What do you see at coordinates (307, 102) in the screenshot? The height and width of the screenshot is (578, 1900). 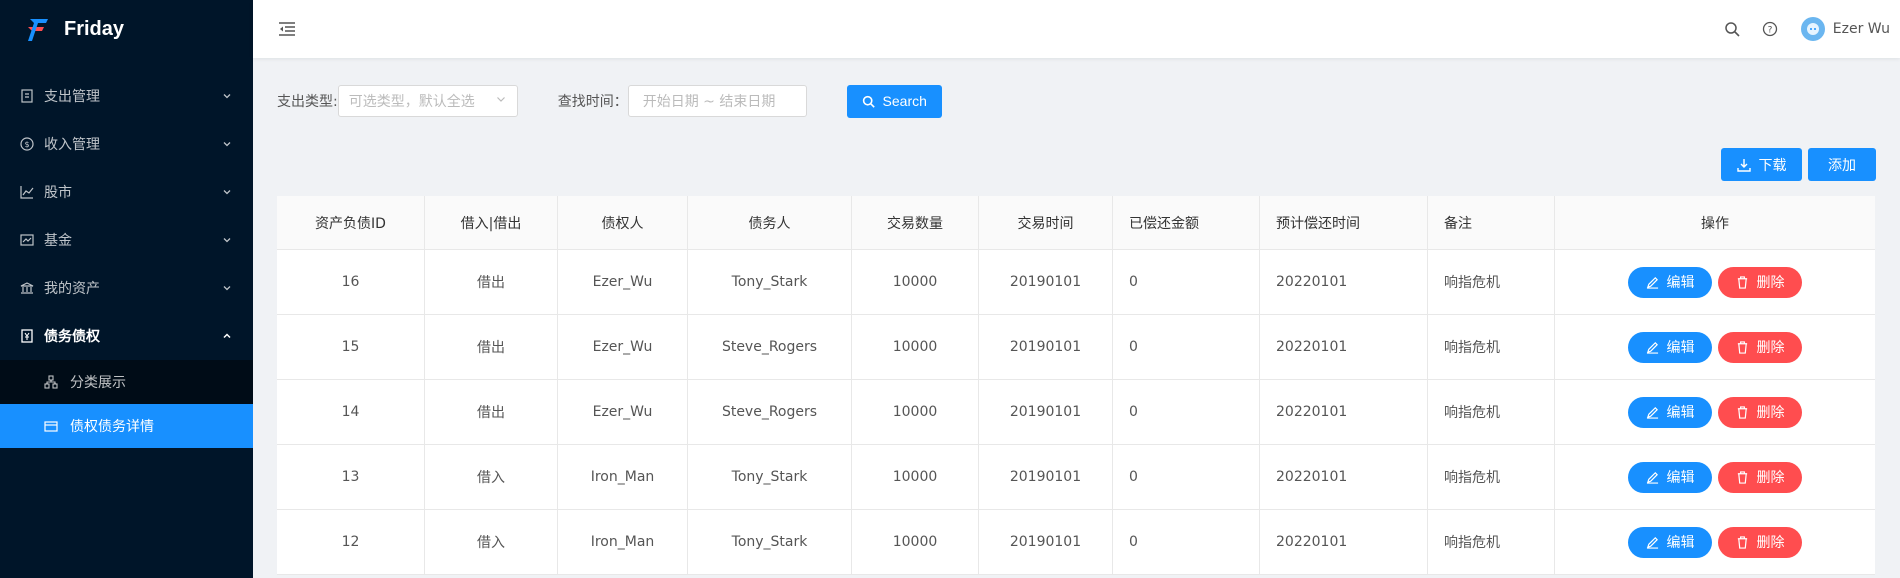 I see `type-label: 支出类型:` at bounding box center [307, 102].